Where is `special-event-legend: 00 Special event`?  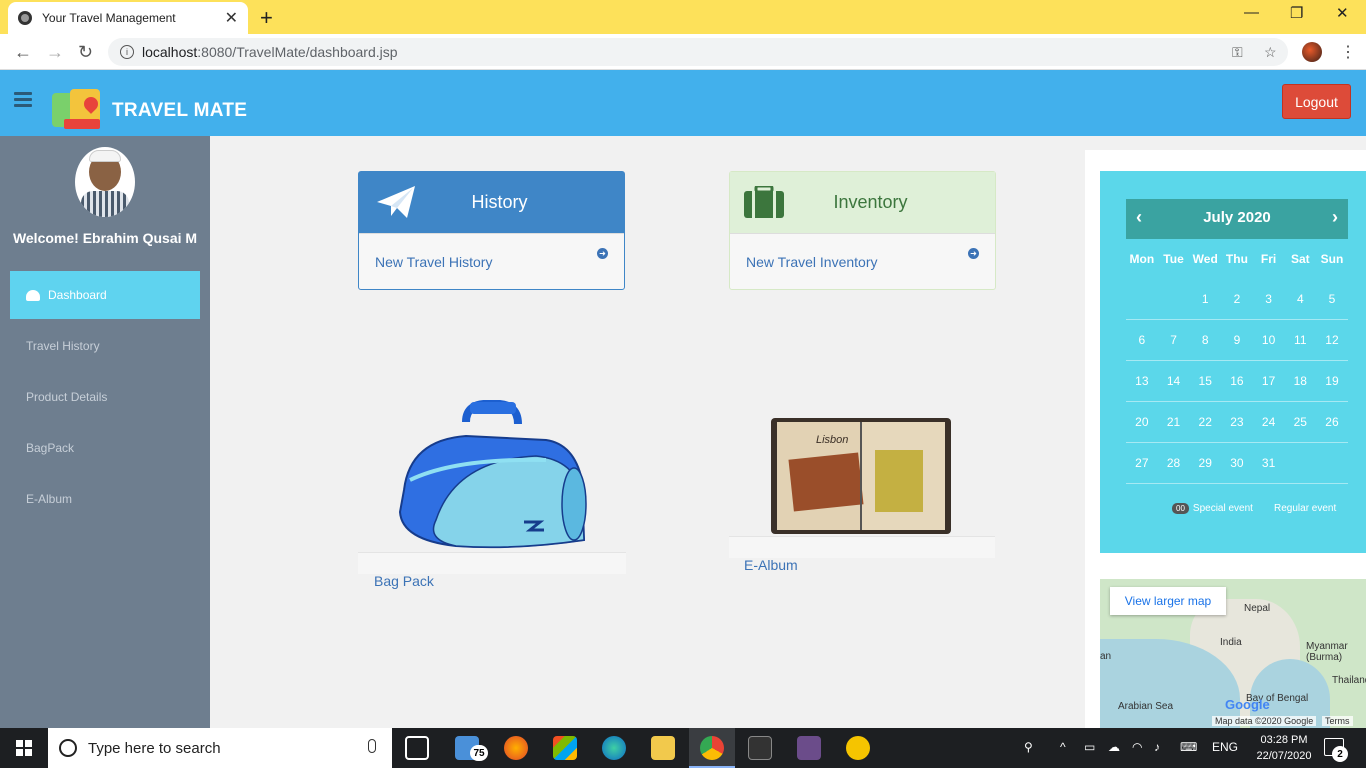
special-event-legend: 00 Special event is located at coordinates (1212, 508).